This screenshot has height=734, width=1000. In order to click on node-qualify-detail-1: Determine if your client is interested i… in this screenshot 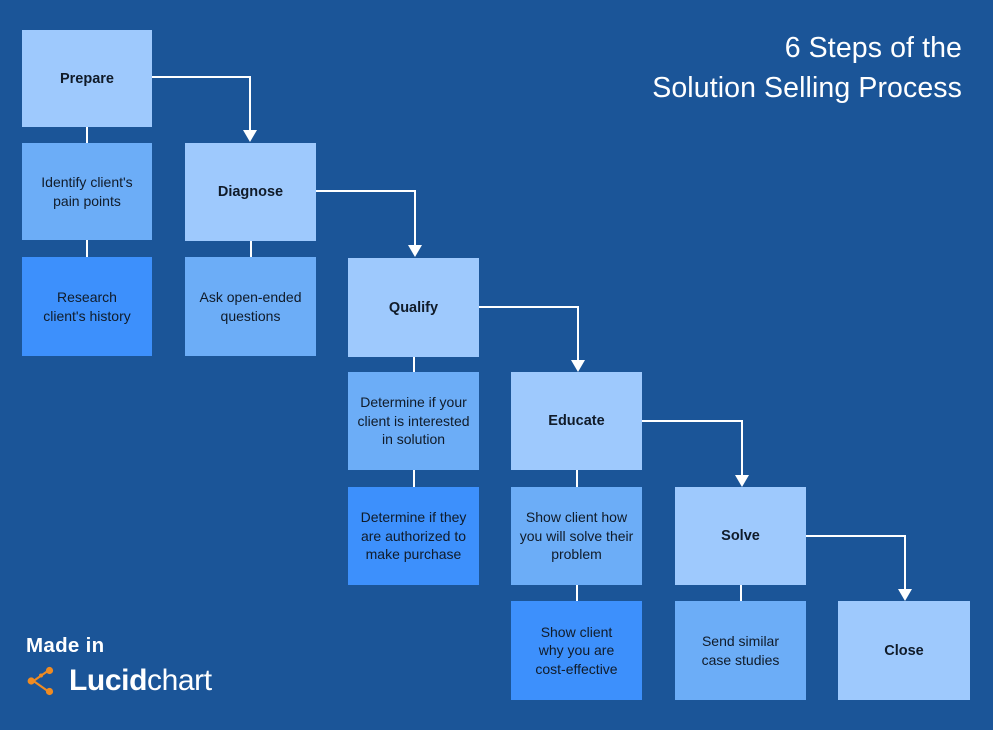, I will do `click(413, 421)`.